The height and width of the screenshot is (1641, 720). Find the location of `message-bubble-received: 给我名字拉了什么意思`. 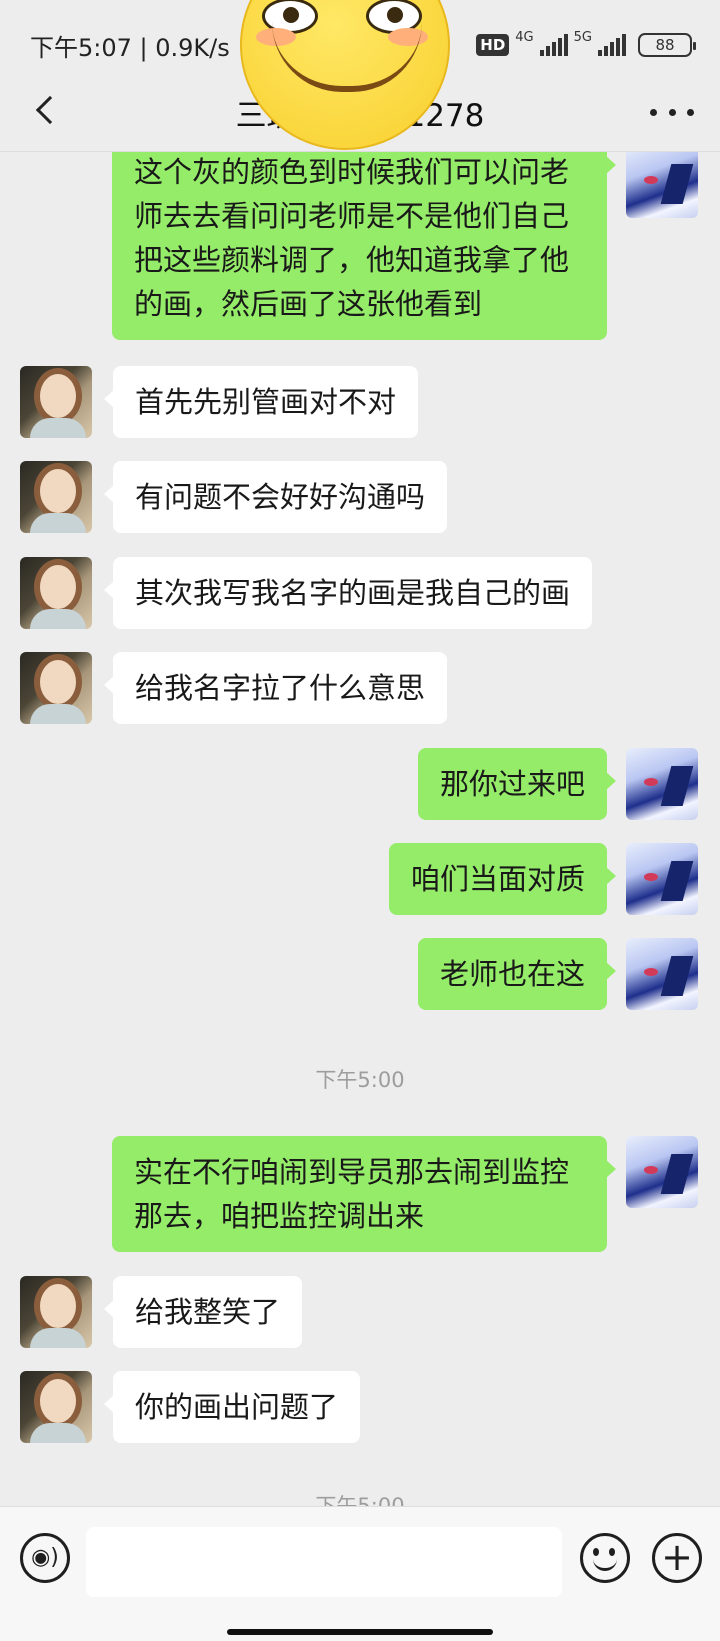

message-bubble-received: 给我名字拉了什么意思 is located at coordinates (275, 688).